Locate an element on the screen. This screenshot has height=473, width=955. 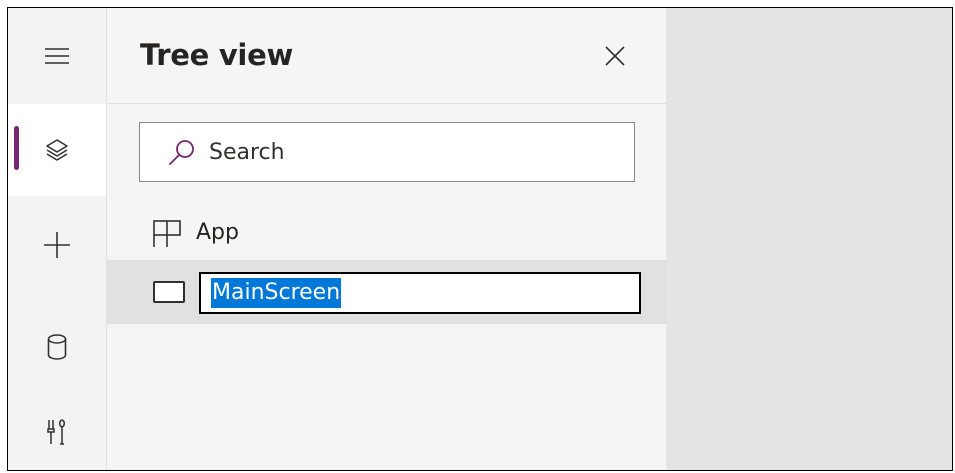
panel-title: Tree view is located at coordinates (216, 55).